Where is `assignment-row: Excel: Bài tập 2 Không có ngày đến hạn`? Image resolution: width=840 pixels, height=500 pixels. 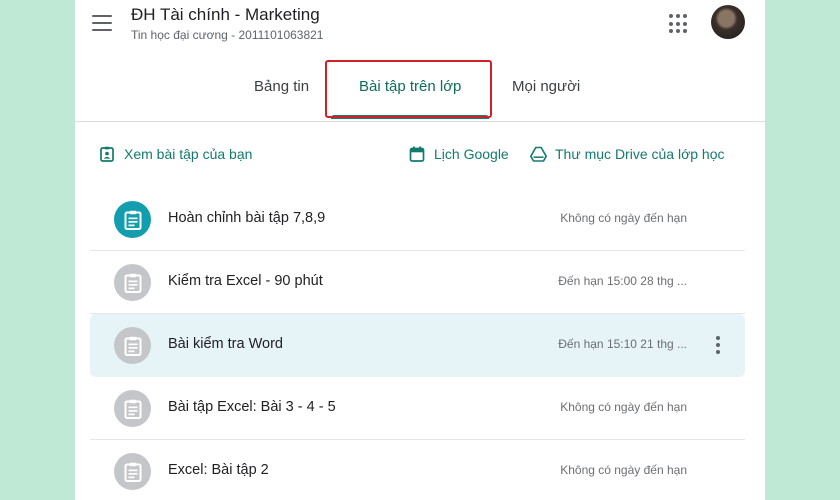
assignment-row: Excel: Bài tập 2 Không có ngày đến hạn is located at coordinates (417, 470).